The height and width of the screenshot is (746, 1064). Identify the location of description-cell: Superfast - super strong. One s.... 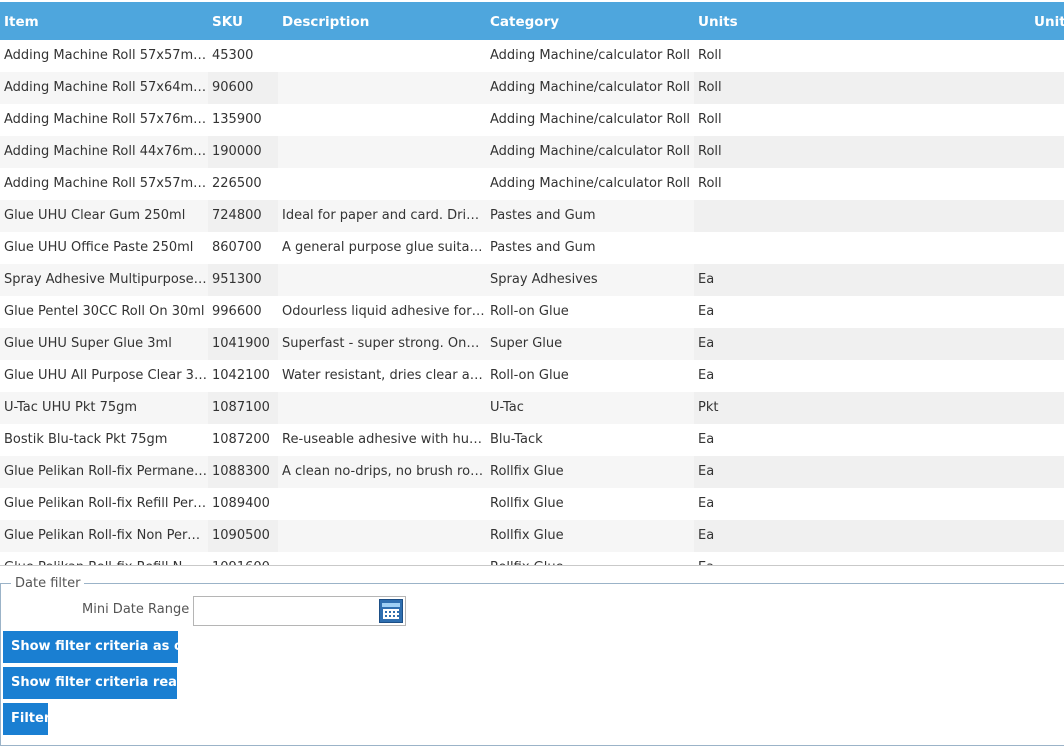
(384, 343).